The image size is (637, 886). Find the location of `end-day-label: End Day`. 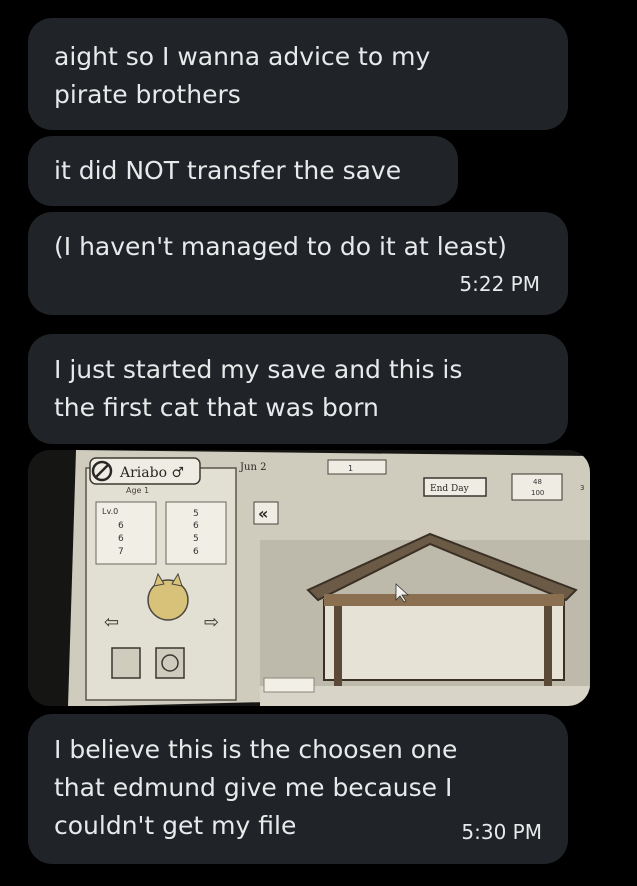

end-day-label: End Day is located at coordinates (450, 489).